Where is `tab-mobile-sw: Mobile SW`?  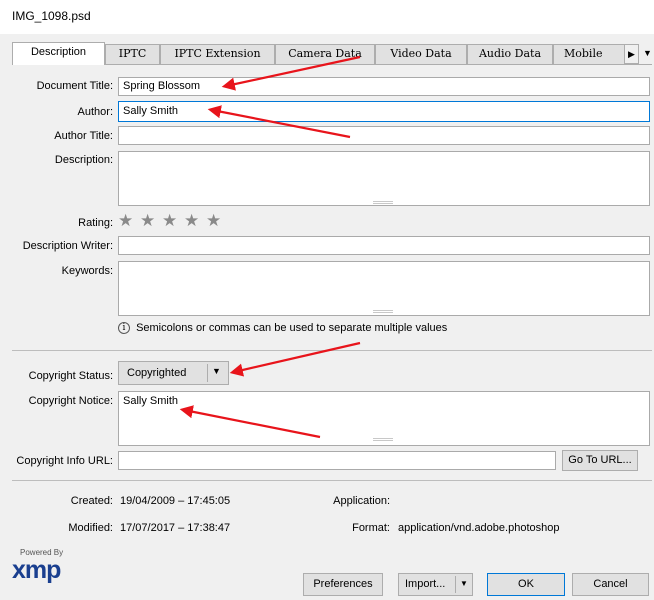 tab-mobile-sw: Mobile SW is located at coordinates (589, 54).